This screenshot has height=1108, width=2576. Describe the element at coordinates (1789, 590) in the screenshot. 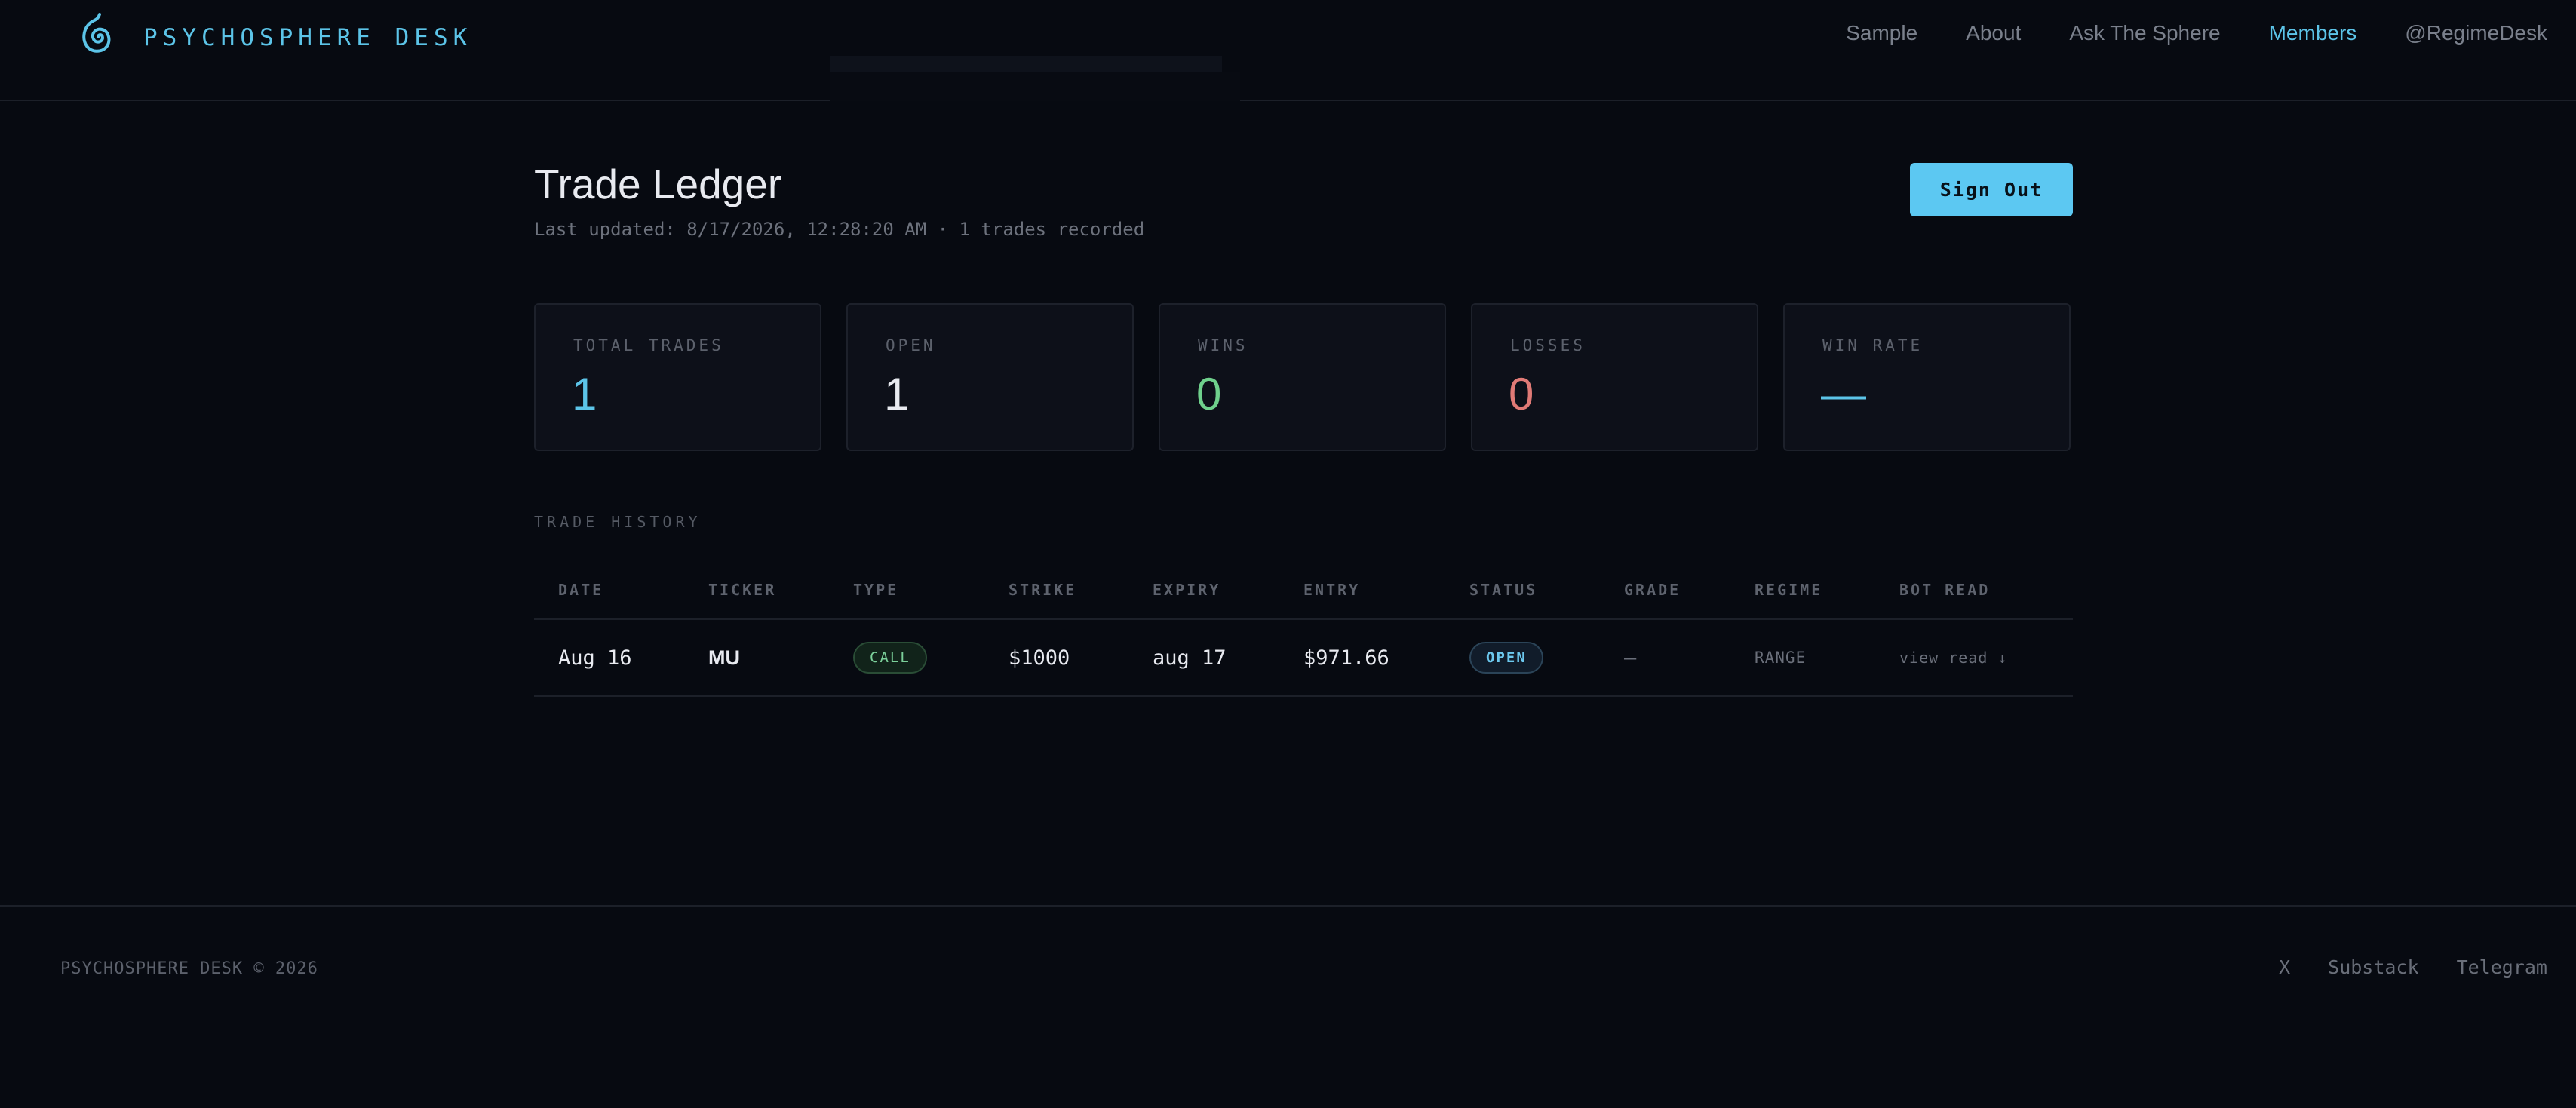

I see `column-header-regime: REGIME` at that location.